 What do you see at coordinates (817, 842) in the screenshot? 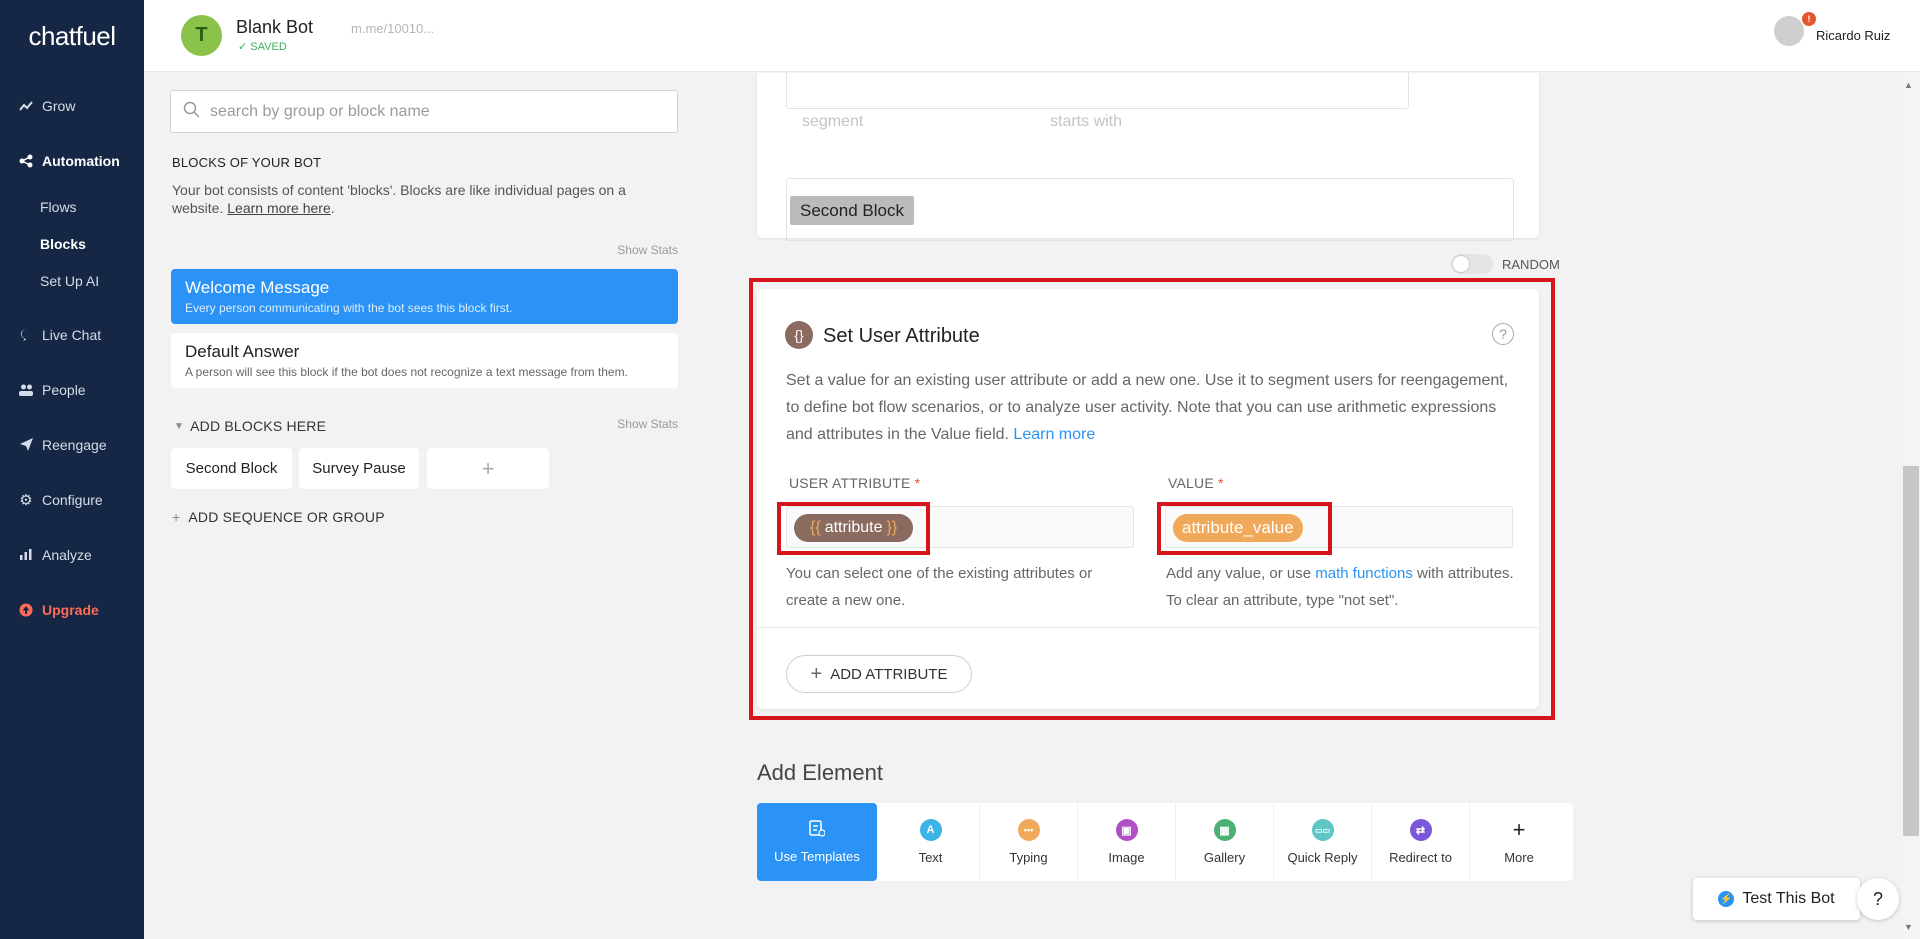
I see `use-templates-button: Use Templates` at bounding box center [817, 842].